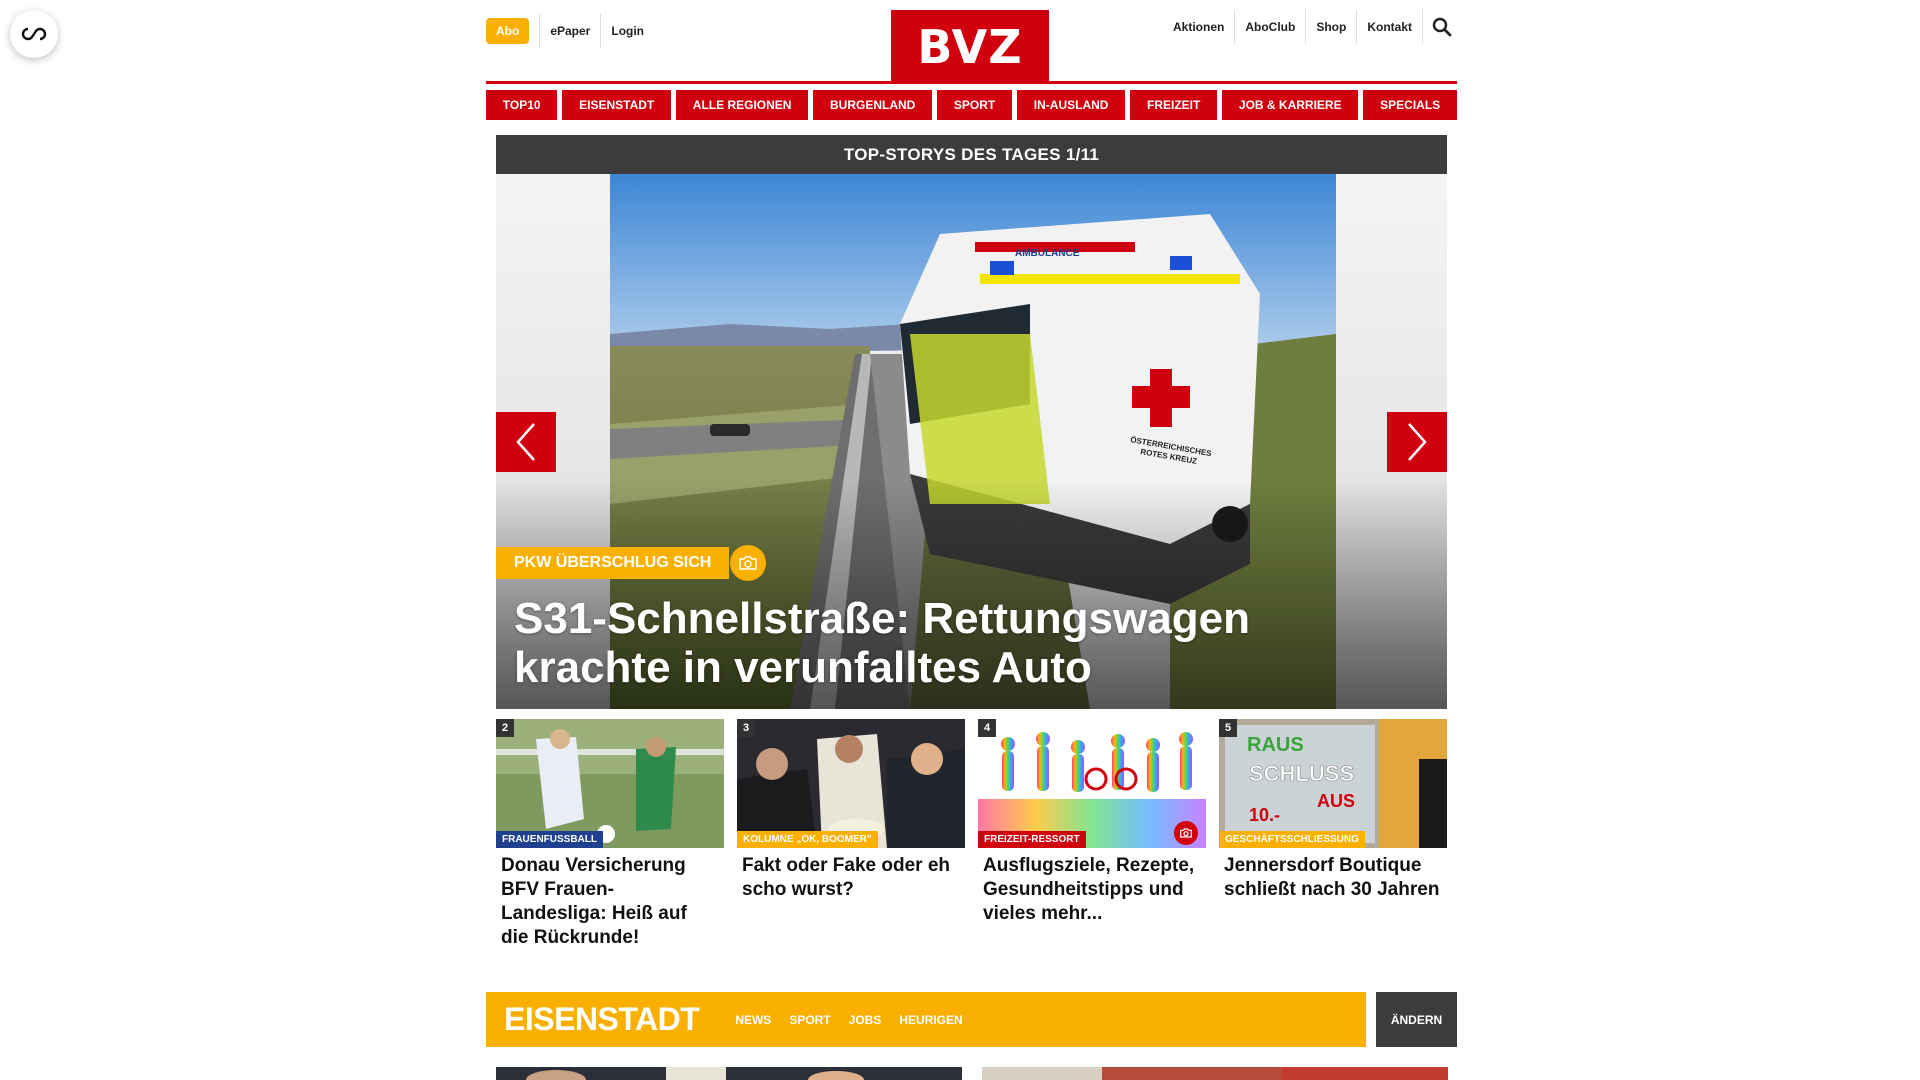 The image size is (1920, 1080). Describe the element at coordinates (746, 728) in the screenshot. I see `card-number: 3` at that location.